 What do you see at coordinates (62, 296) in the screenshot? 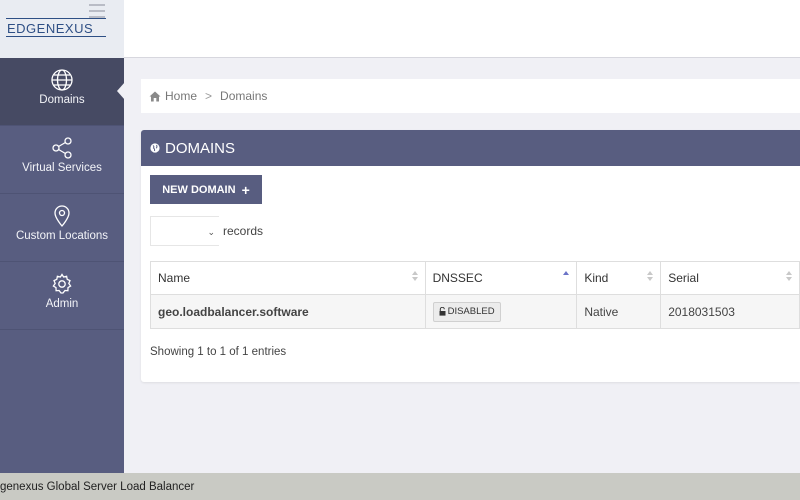
I see `sidebar-item-admin: Admin` at bounding box center [62, 296].